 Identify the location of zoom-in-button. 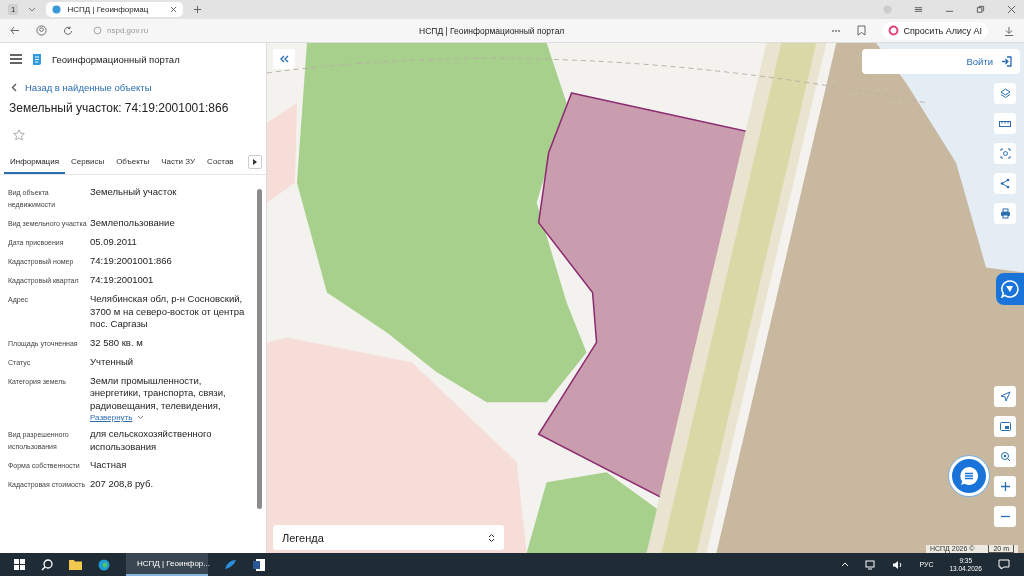
(1005, 486).